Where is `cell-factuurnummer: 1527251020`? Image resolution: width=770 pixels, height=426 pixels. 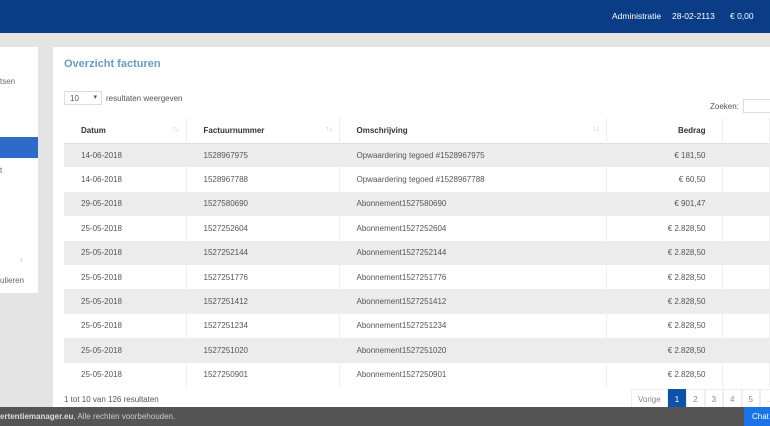
cell-factuurnummer: 1527251020 is located at coordinates (263, 350).